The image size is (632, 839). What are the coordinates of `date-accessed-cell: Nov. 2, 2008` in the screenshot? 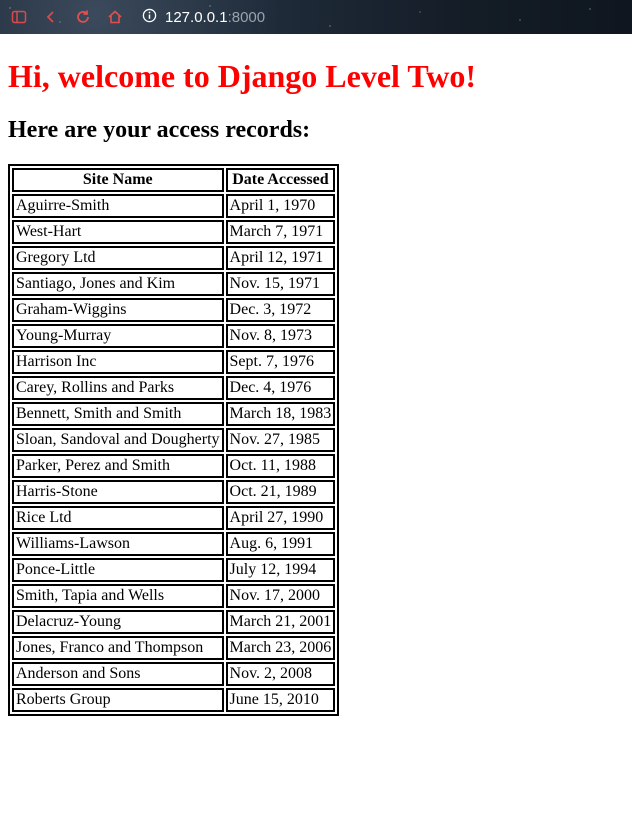 It's located at (280, 674).